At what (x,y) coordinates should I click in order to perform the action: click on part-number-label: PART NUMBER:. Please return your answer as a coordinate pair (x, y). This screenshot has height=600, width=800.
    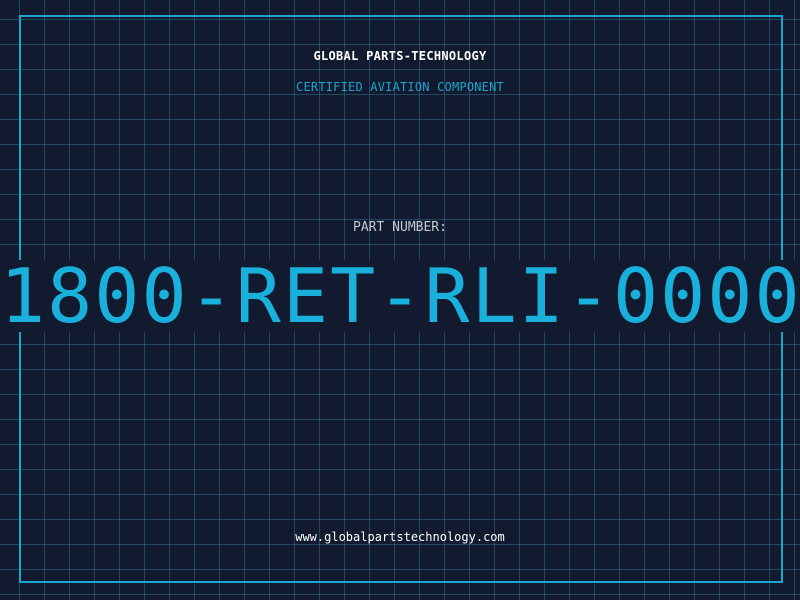
    Looking at the image, I should click on (400, 227).